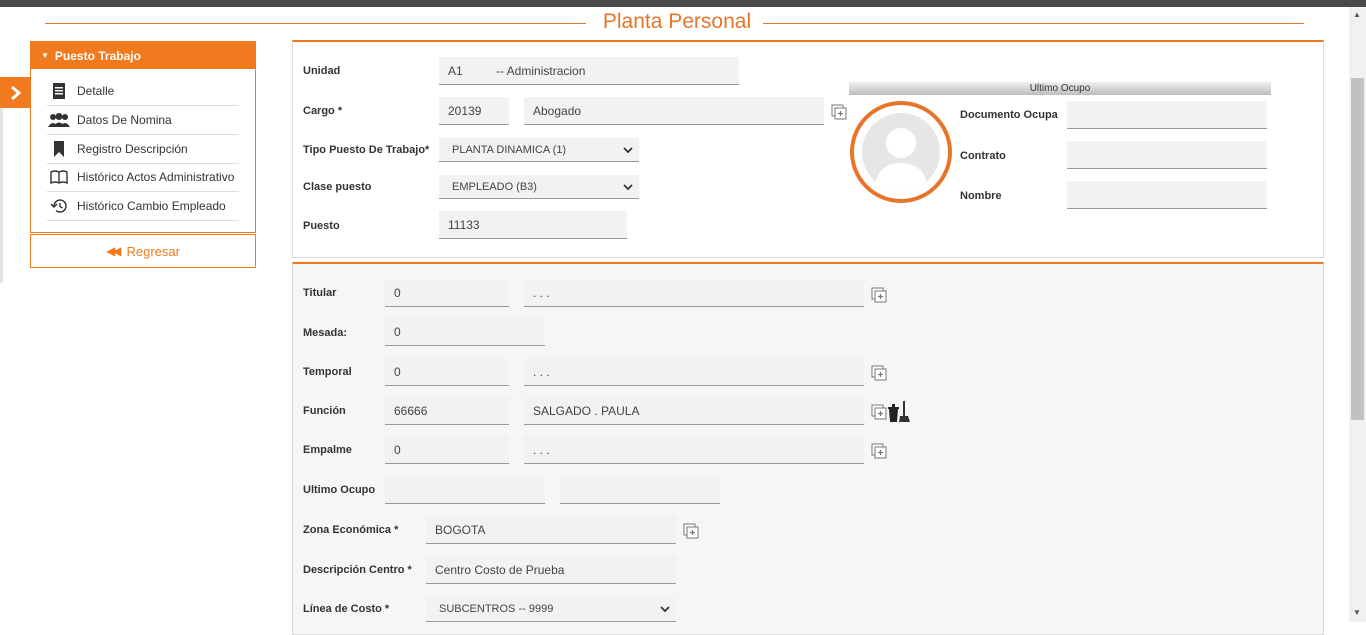  I want to click on tipo-puesto-select: PLANTA DINAMICA (1), so click(539, 150).